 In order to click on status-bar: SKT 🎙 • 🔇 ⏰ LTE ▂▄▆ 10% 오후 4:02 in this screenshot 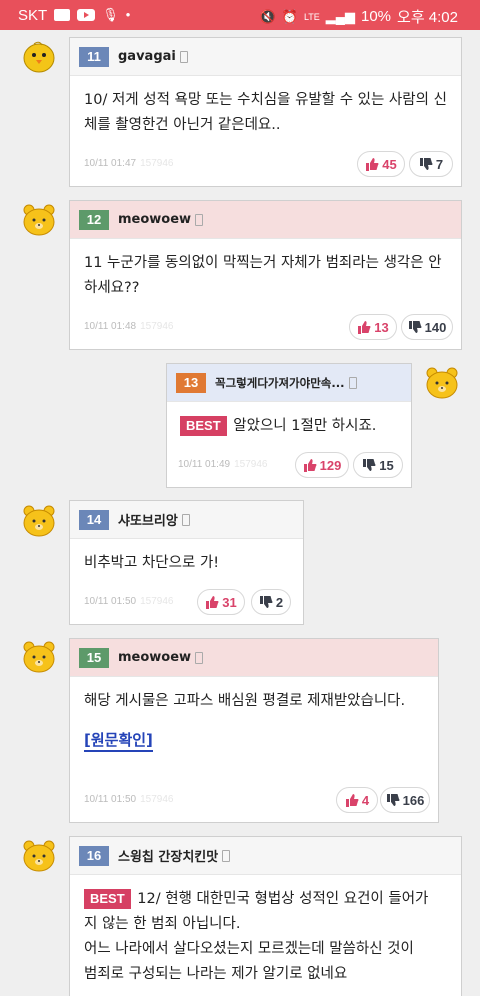, I will do `click(240, 15)`.